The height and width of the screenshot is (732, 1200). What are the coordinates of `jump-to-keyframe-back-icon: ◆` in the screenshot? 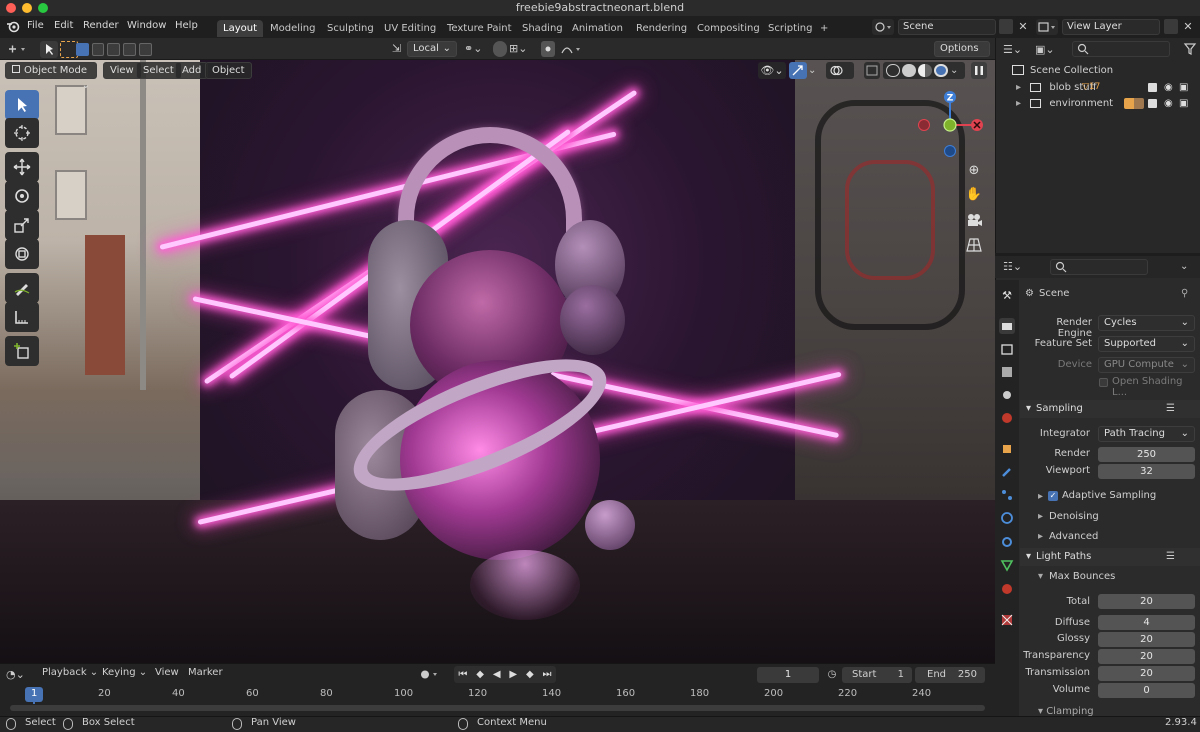 It's located at (480, 674).